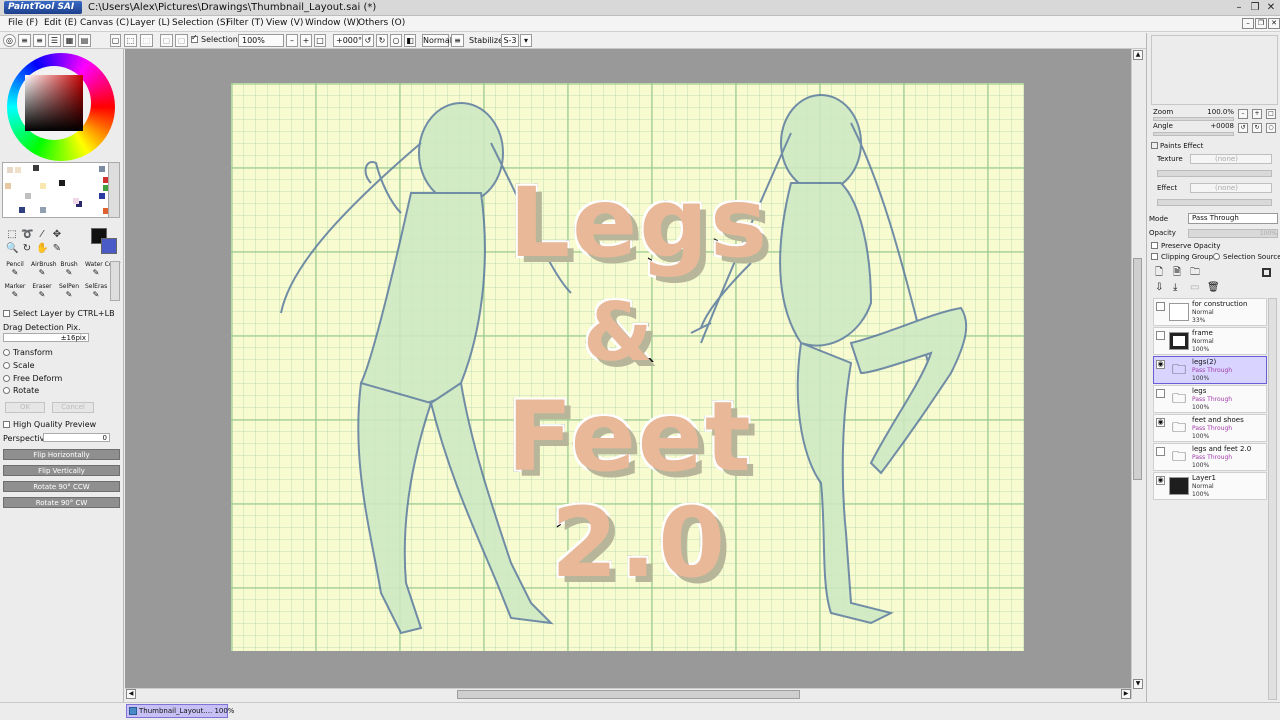 Image resolution: width=1280 pixels, height=720 pixels. What do you see at coordinates (28, 352) in the screenshot?
I see `transform-radio: Transform` at bounding box center [28, 352].